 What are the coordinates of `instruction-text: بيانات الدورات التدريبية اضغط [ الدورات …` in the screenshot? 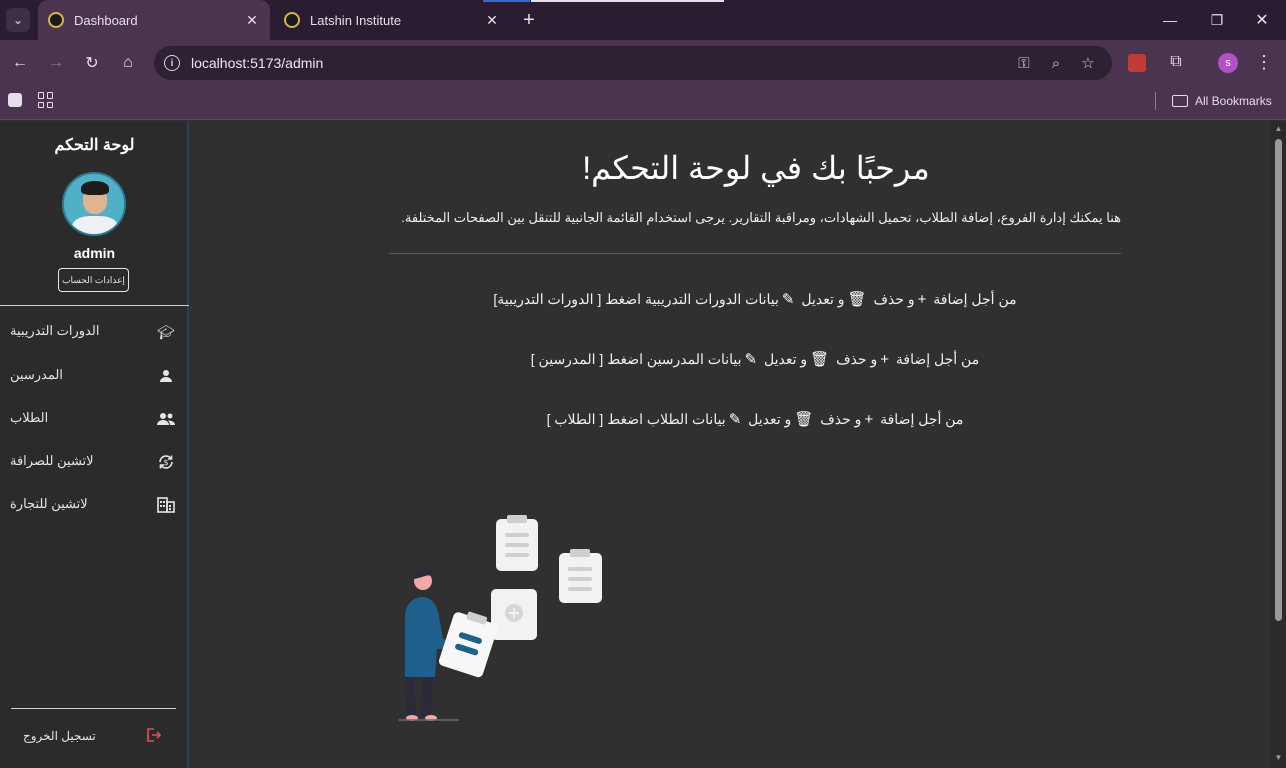 It's located at (636, 299).